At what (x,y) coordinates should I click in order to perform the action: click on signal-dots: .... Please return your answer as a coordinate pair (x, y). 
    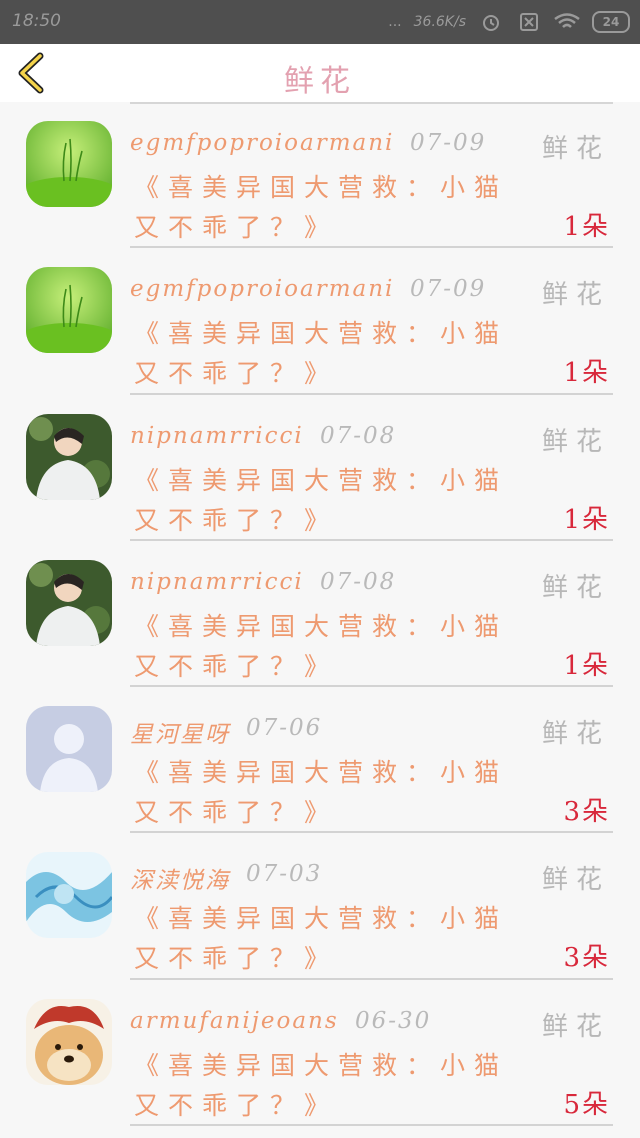
    Looking at the image, I should click on (395, 22).